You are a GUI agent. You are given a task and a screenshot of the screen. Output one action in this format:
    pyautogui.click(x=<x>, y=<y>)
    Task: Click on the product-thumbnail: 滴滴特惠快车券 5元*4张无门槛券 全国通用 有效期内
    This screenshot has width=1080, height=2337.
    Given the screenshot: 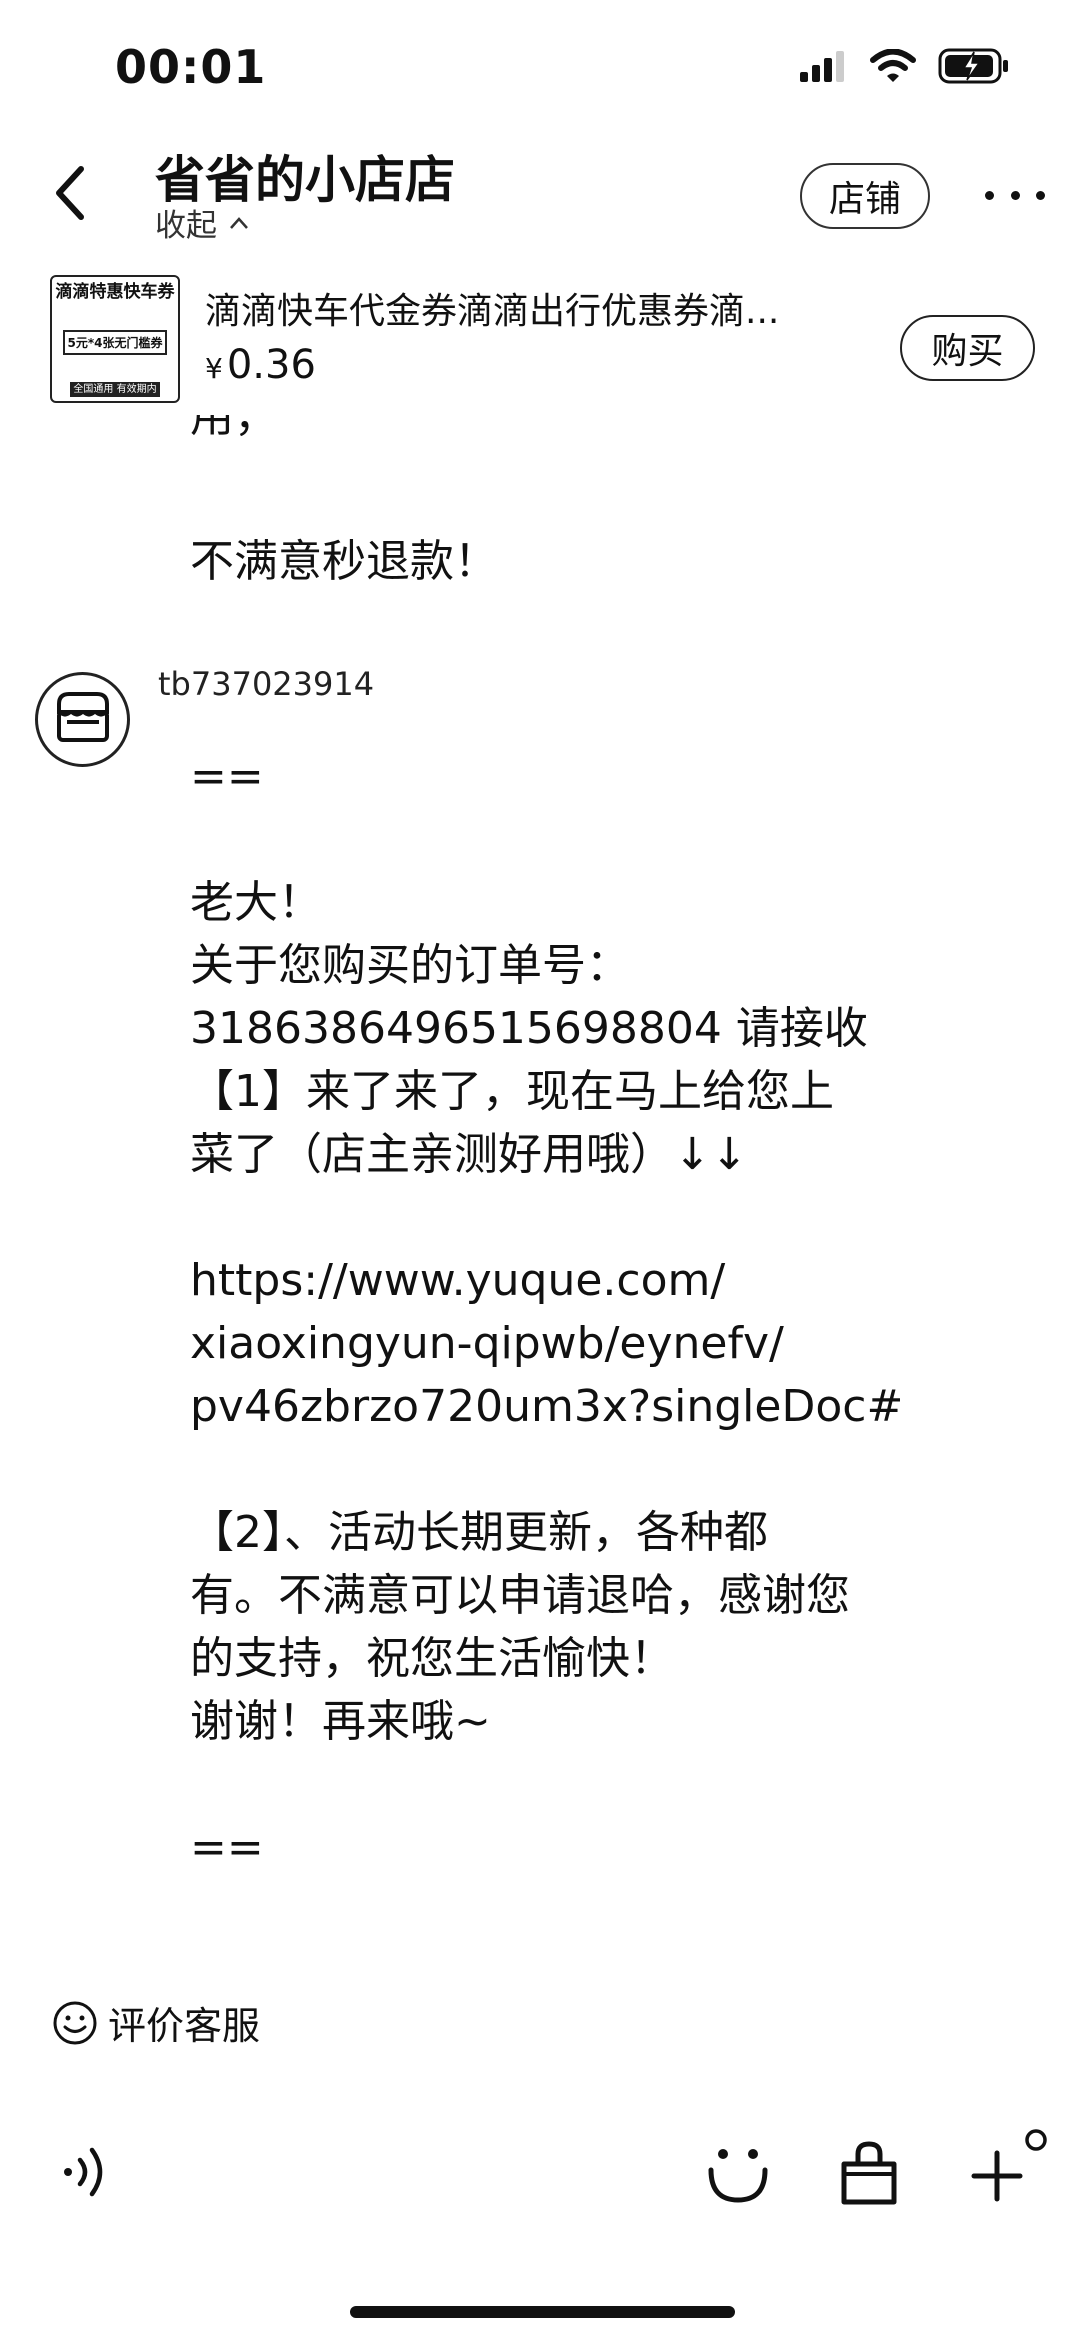 What is the action you would take?
    pyautogui.click(x=115, y=339)
    